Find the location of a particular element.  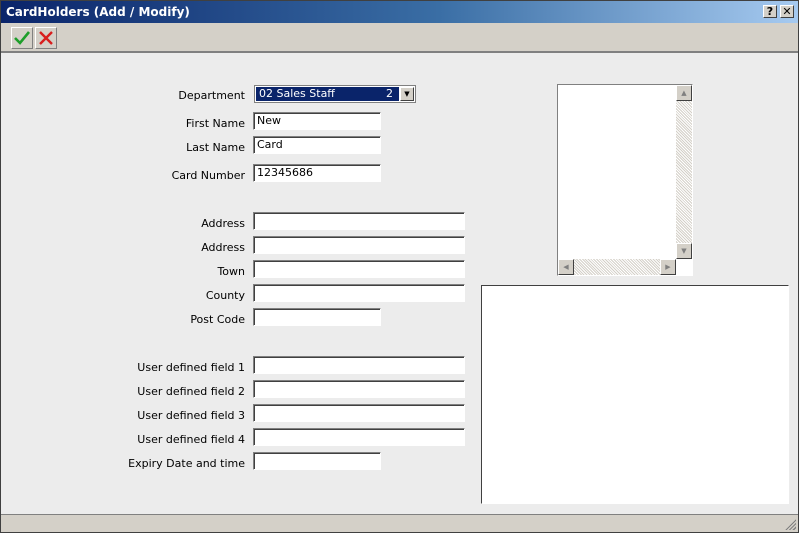

horizontal-scrollbar: ◀ ▶ is located at coordinates (617, 267).